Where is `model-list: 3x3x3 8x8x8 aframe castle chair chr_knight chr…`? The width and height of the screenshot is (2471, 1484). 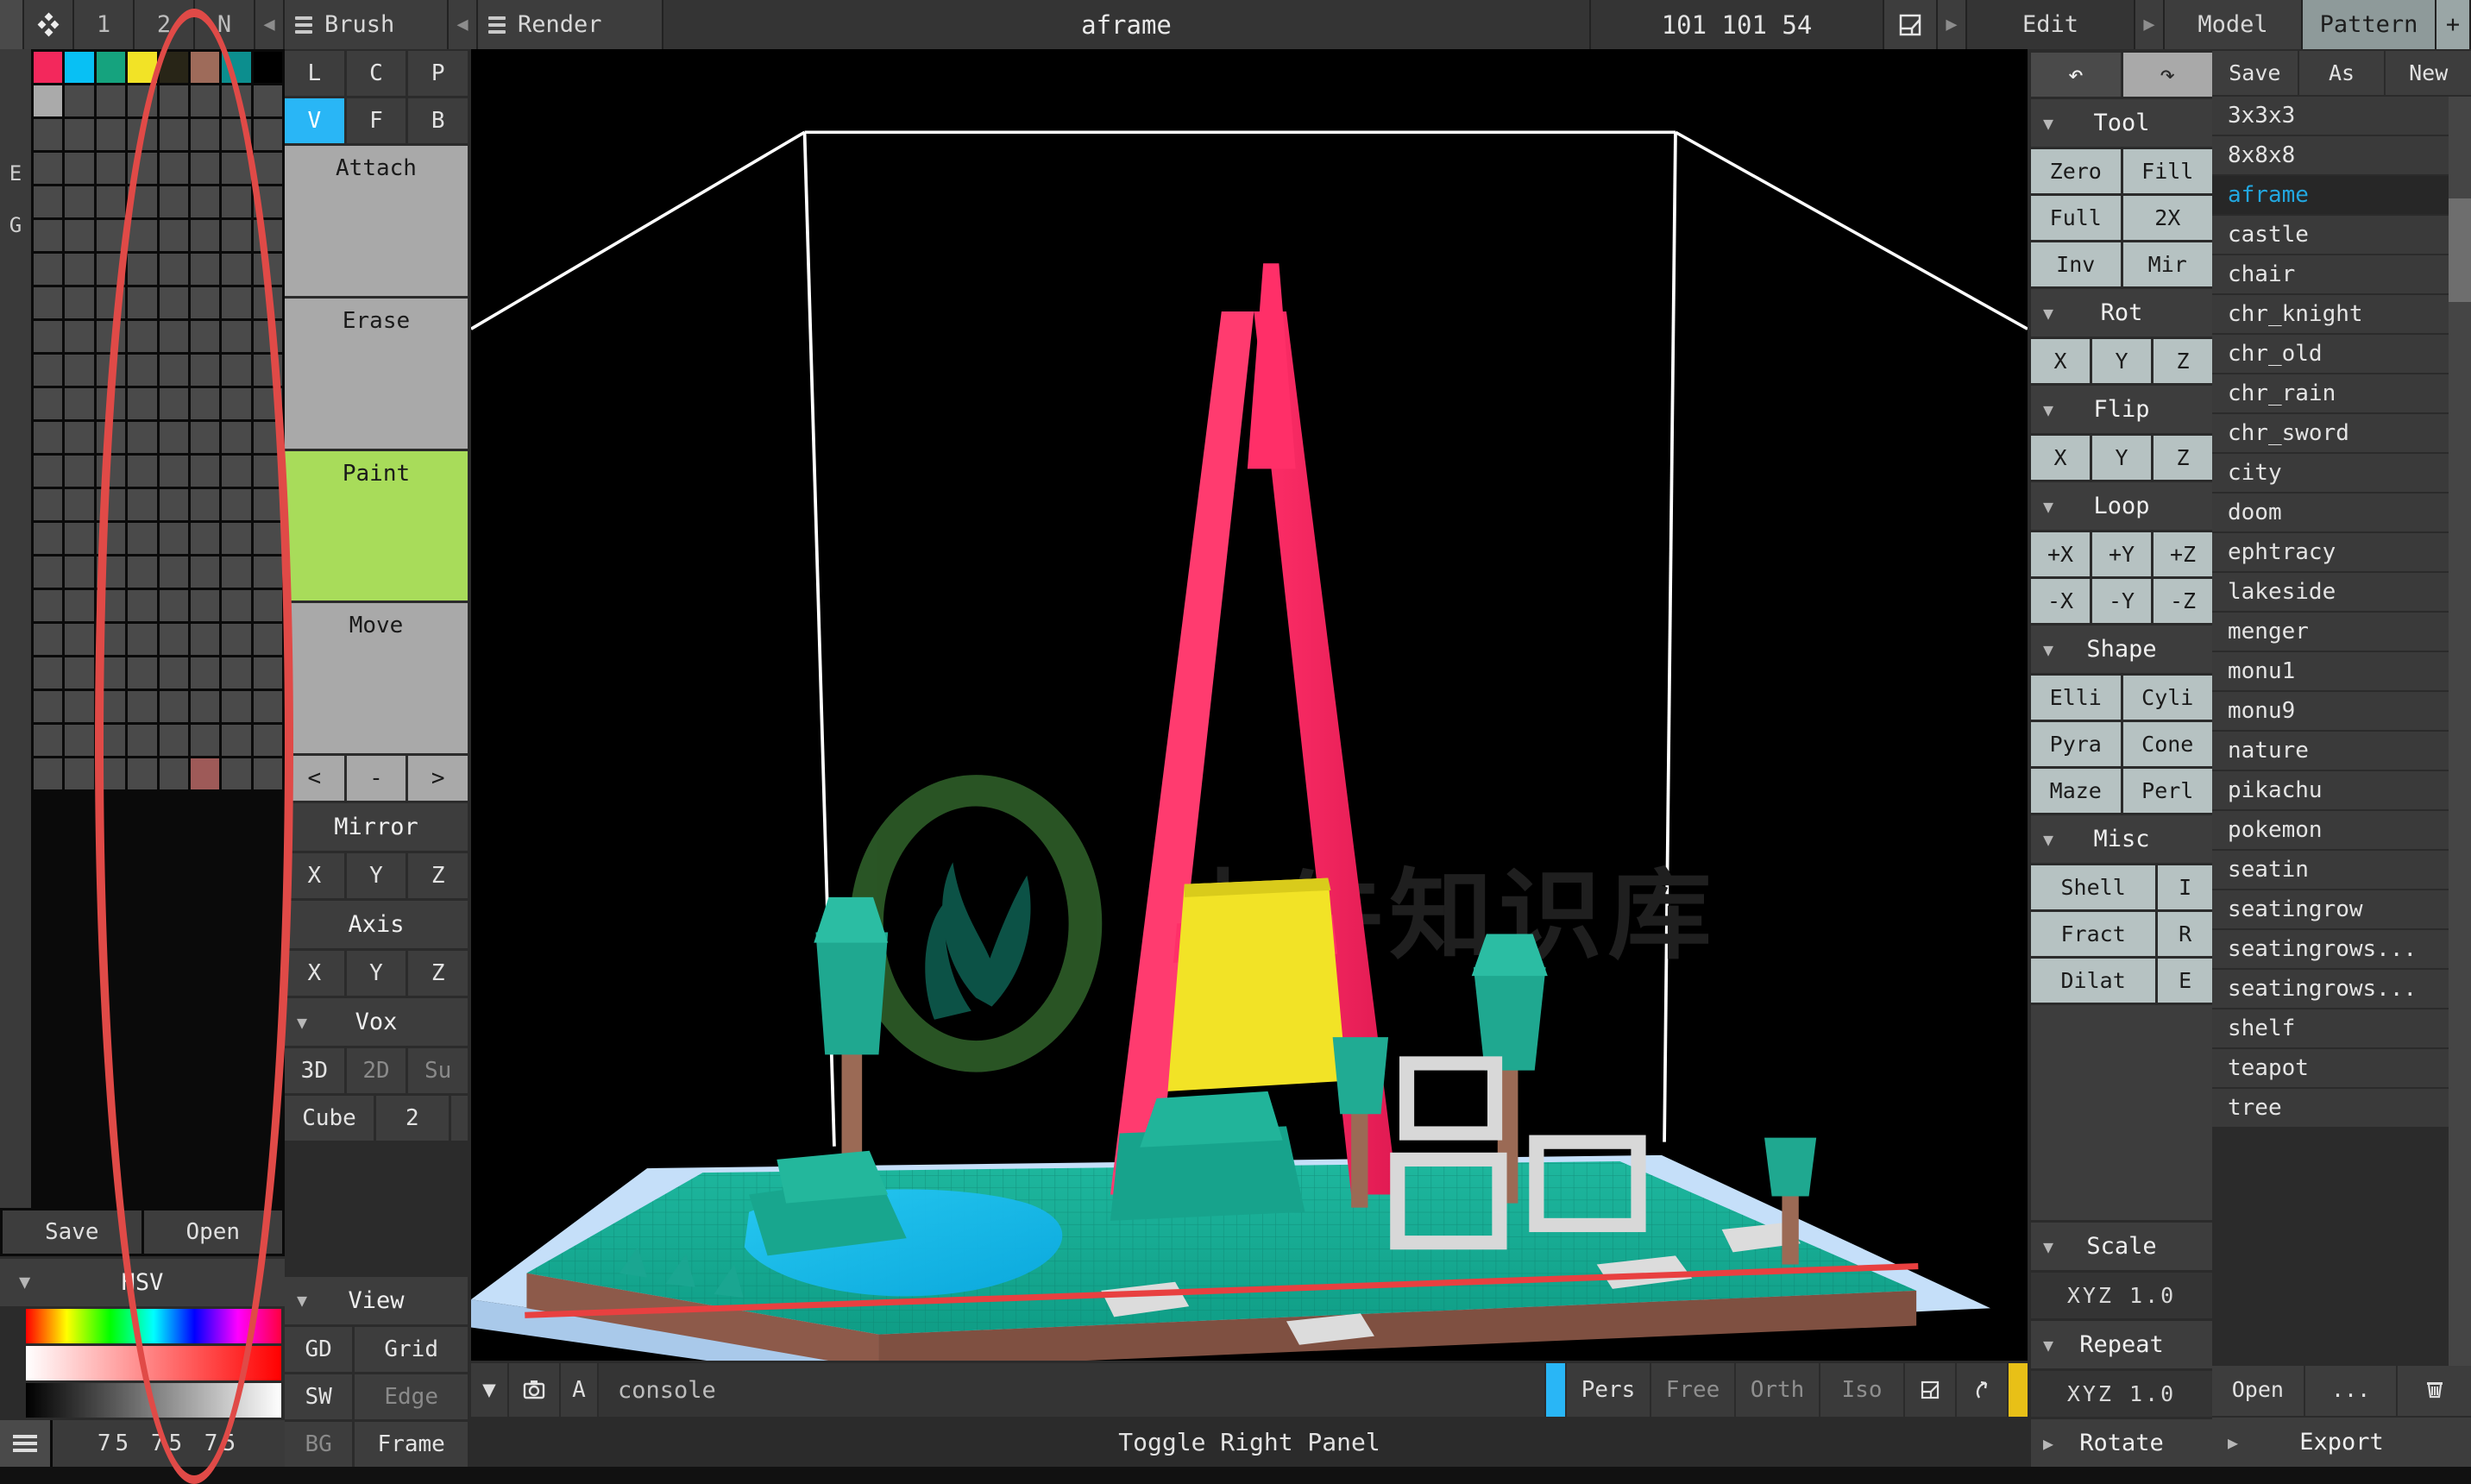
model-list: 3x3x3 8x8x8 aframe castle chair chr_knight chr… is located at coordinates (2341, 731).